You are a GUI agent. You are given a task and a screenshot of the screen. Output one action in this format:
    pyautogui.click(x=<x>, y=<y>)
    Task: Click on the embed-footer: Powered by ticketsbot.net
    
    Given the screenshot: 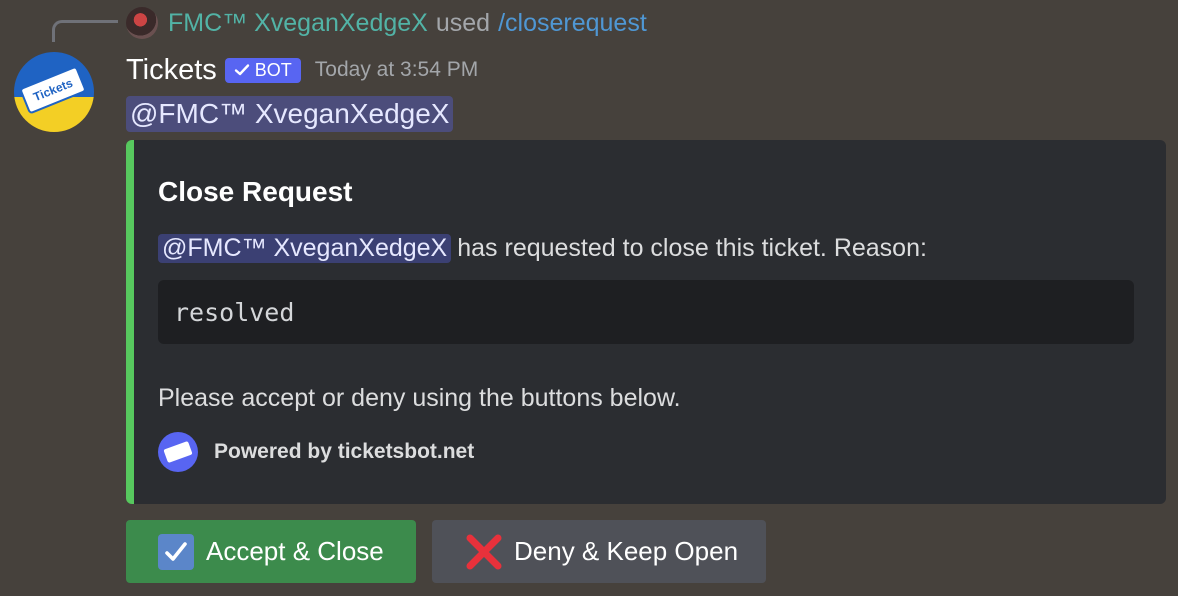 What is the action you would take?
    pyautogui.click(x=316, y=452)
    